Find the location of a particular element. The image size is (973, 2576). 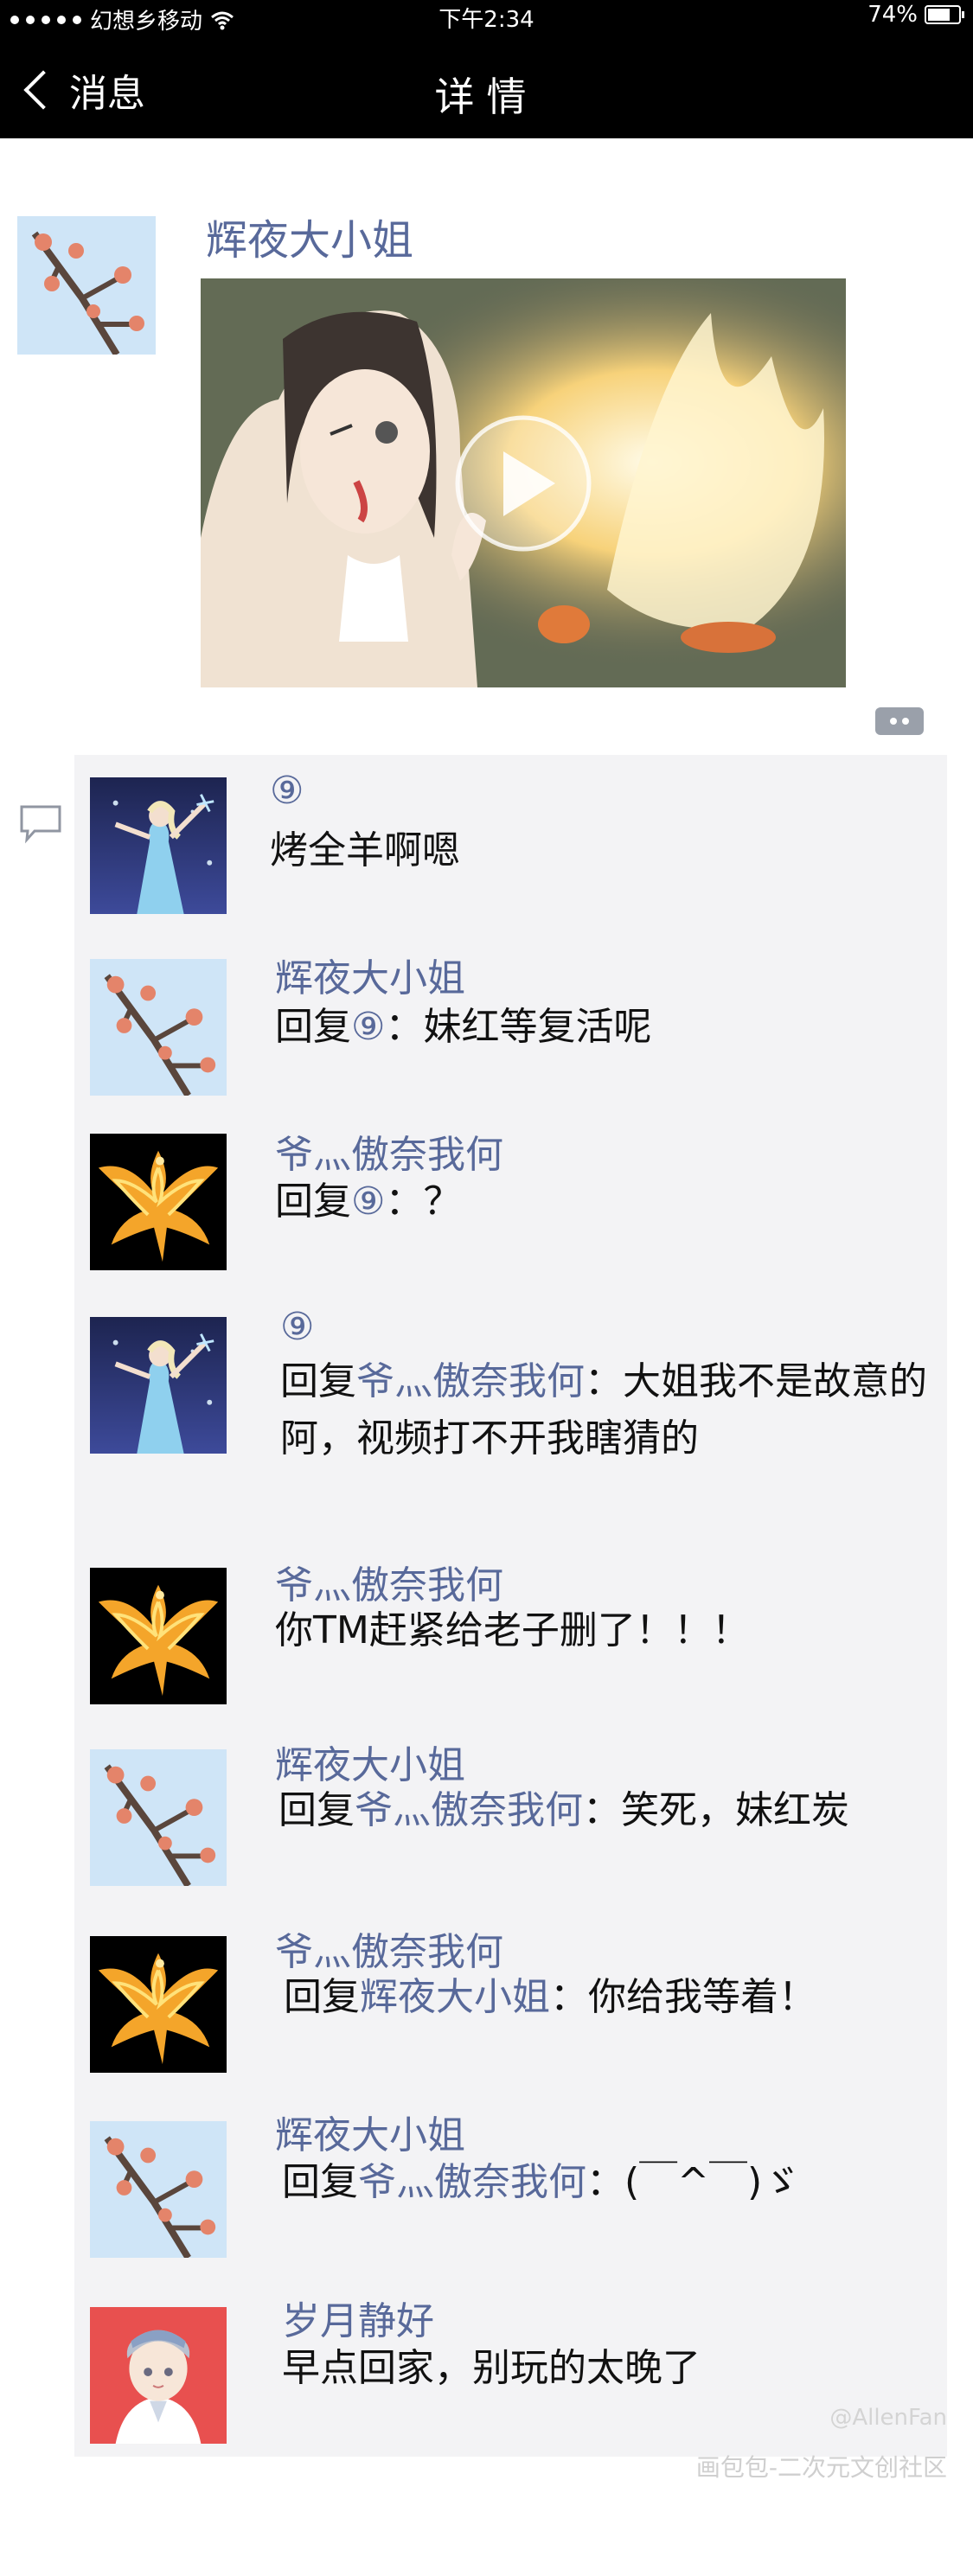

comment-body: 你TM赶紧给老子删了！！！ is located at coordinates (513, 1630).